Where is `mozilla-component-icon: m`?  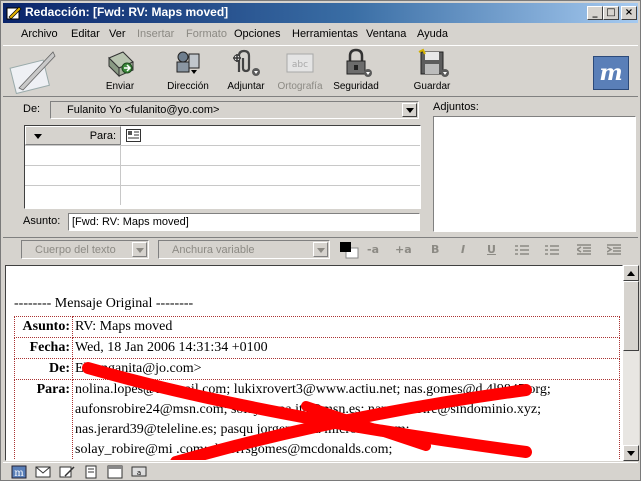 mozilla-component-icon: m is located at coordinates (19, 472).